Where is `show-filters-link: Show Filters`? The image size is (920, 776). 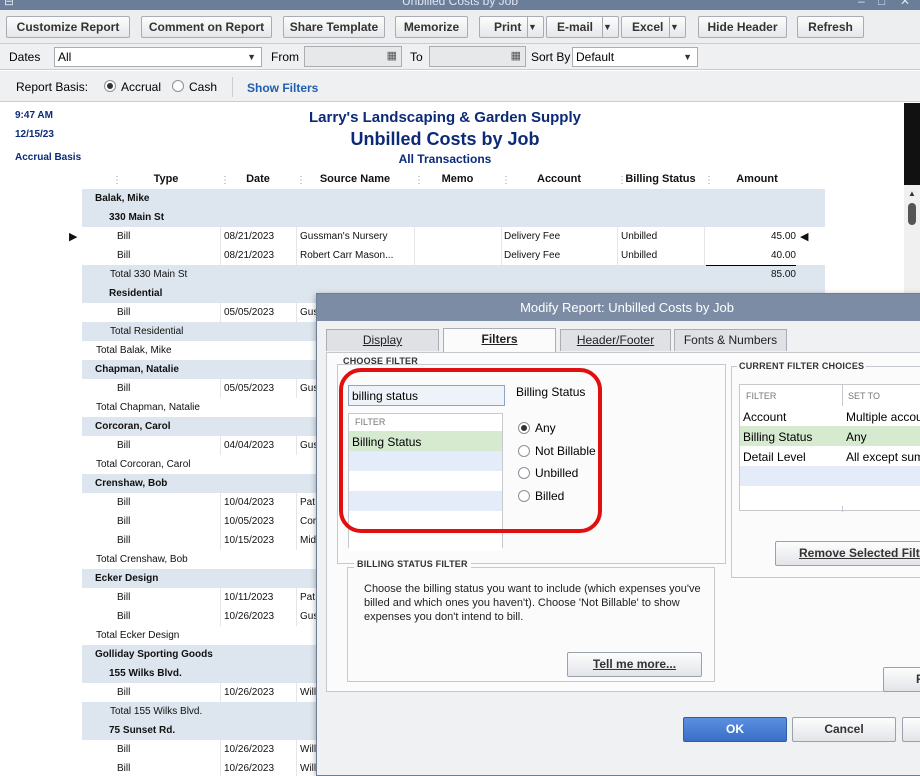 show-filters-link: Show Filters is located at coordinates (282, 88).